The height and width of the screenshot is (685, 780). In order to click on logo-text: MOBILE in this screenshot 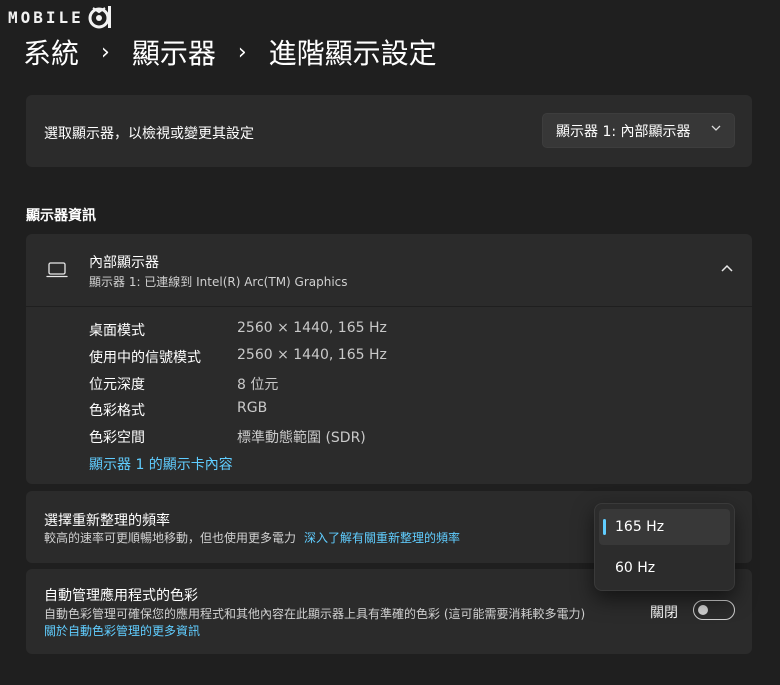, I will do `click(46, 17)`.